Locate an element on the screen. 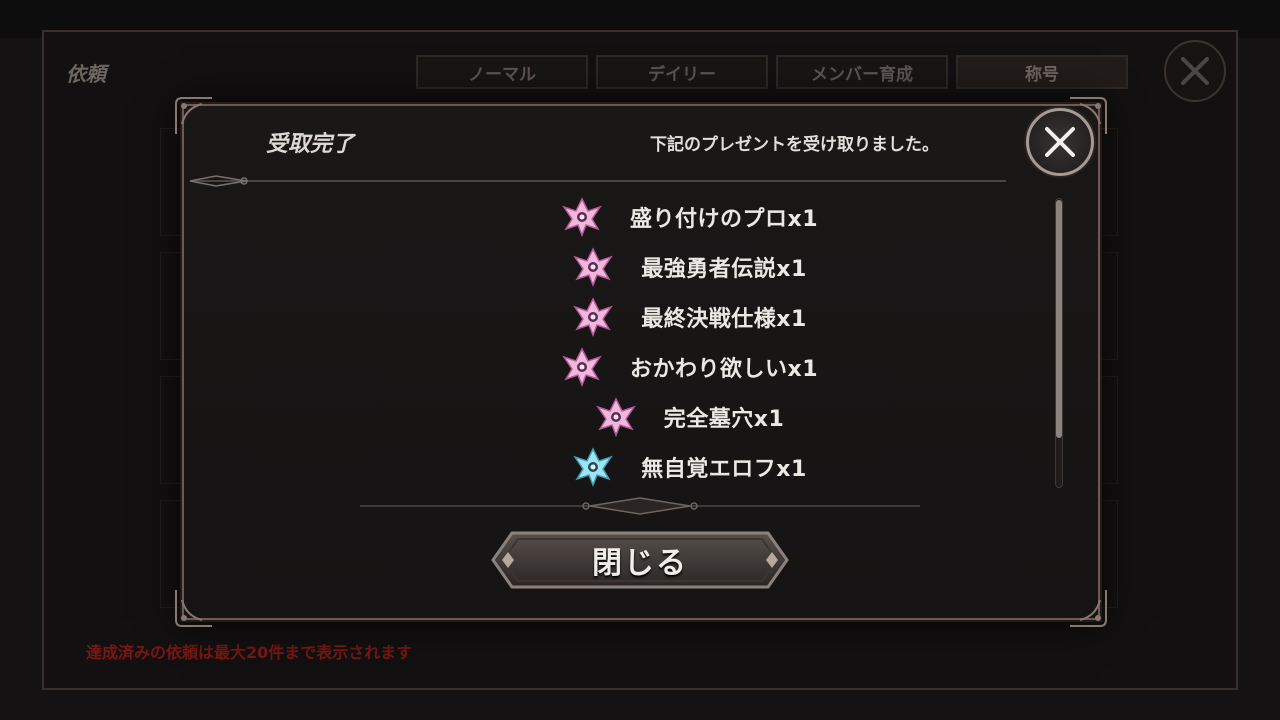 This screenshot has width=1280, height=720. reward-label: おかわり欲しいx1 is located at coordinates (724, 369).